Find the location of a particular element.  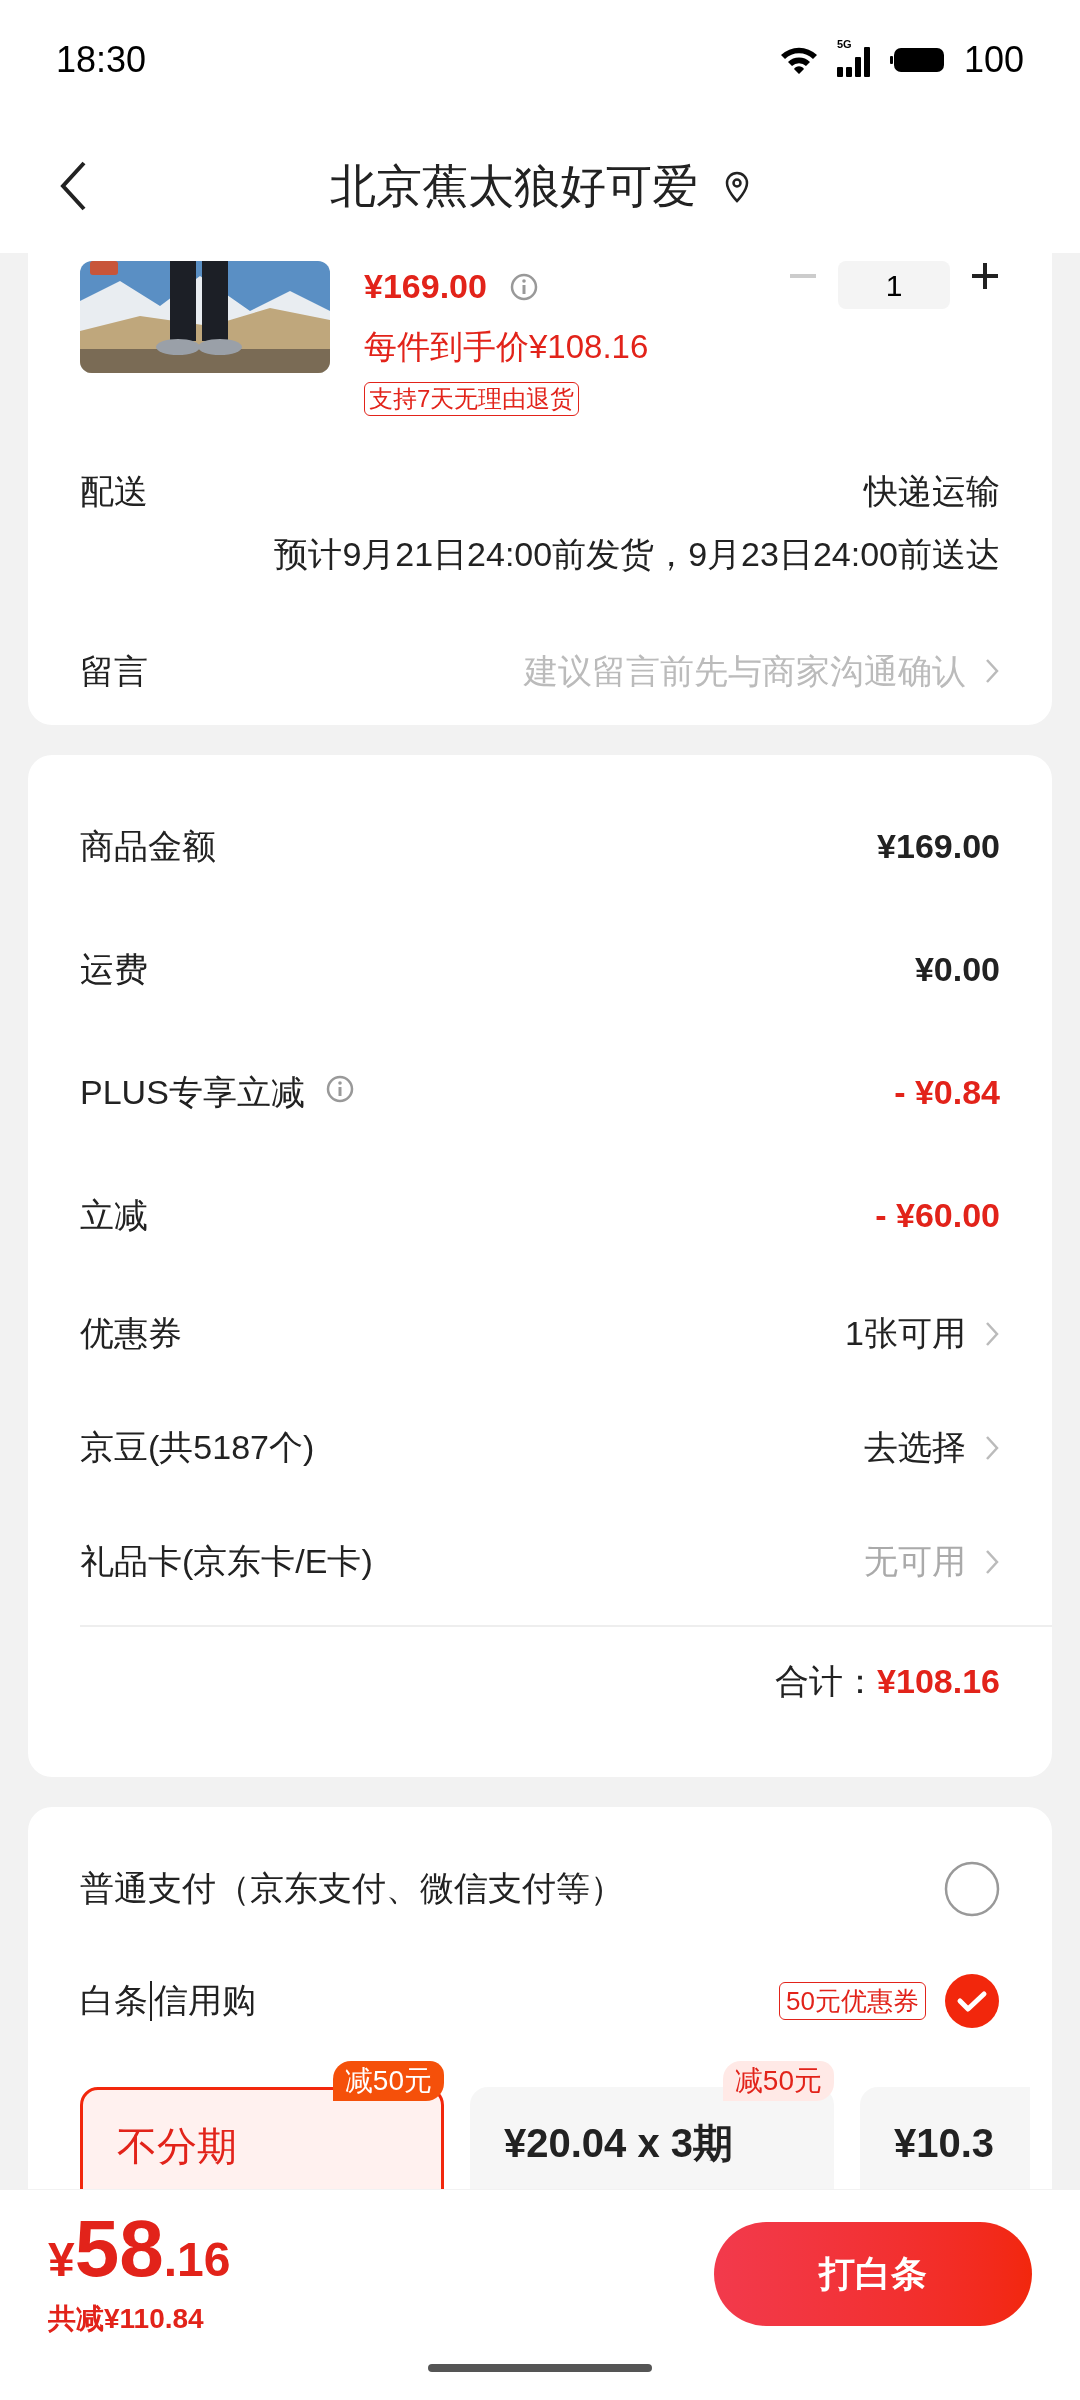

row-label: 立减 is located at coordinates (114, 1215).